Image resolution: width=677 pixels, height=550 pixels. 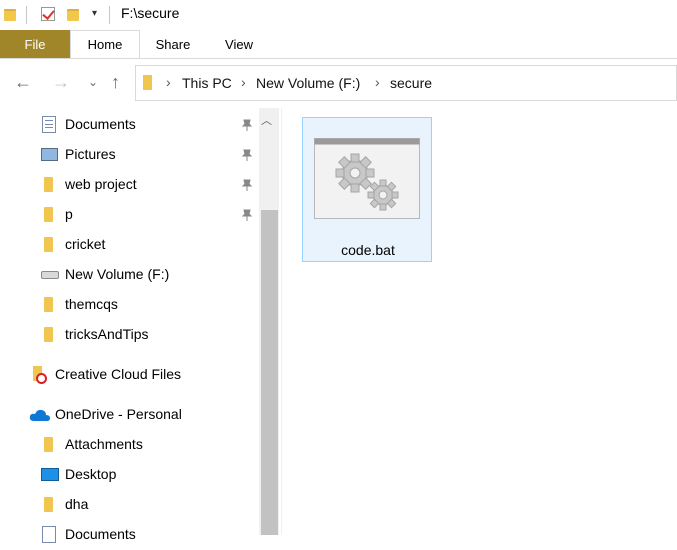 What do you see at coordinates (115, 82) in the screenshot?
I see `up-arrow-icon: ↑` at bounding box center [115, 82].